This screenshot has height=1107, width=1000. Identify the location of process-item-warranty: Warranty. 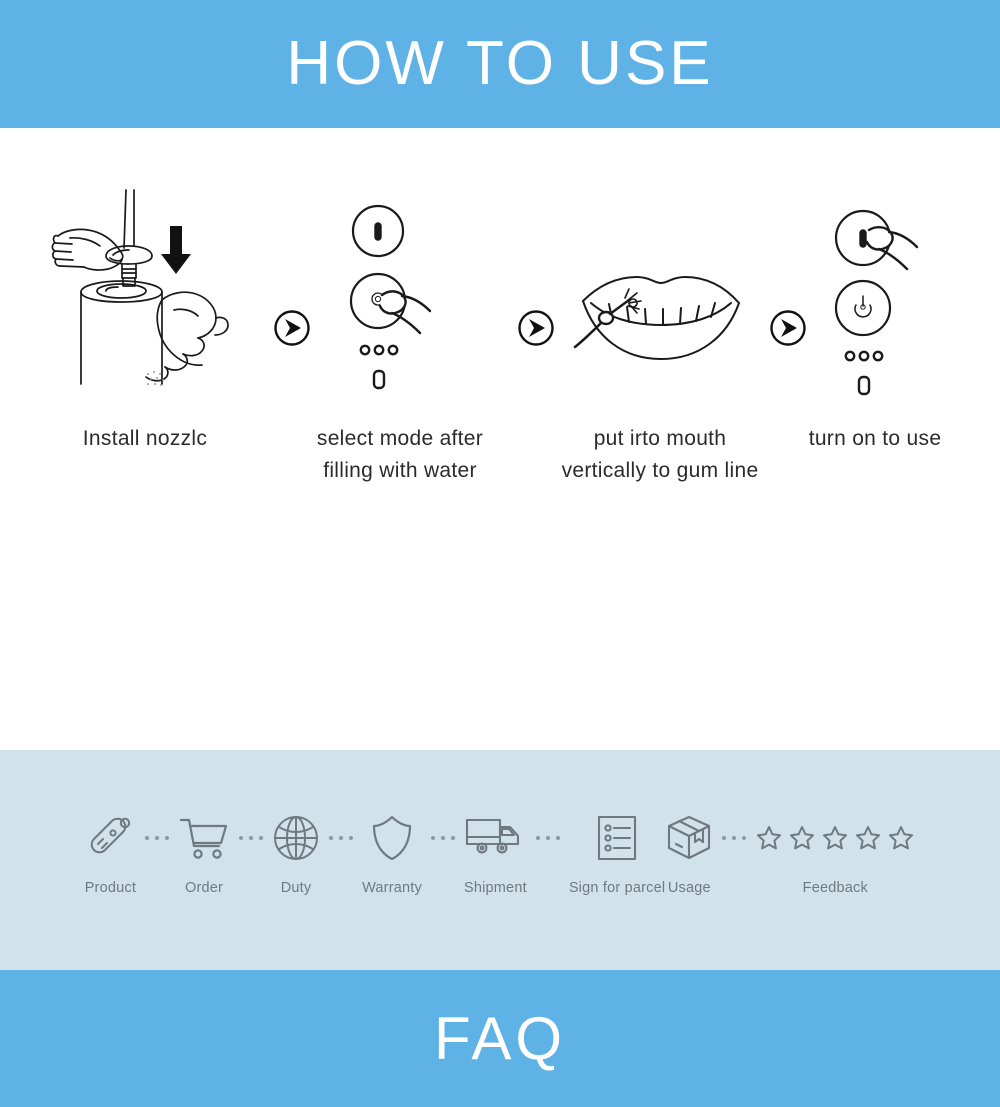
(392, 854).